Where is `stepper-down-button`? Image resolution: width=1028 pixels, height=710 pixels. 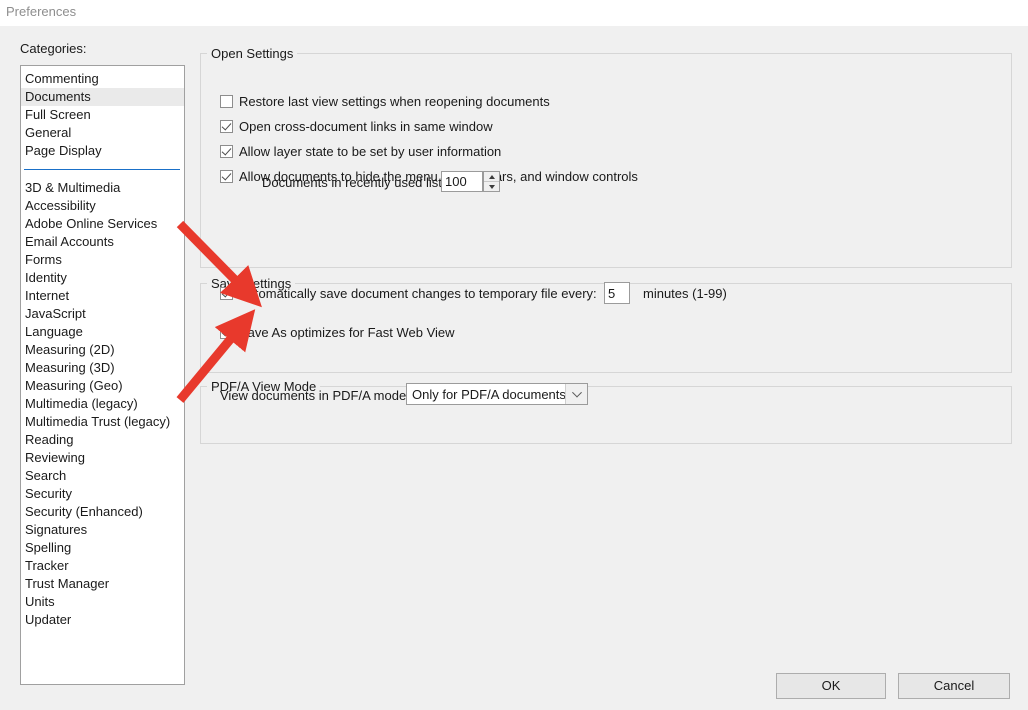
stepper-down-button is located at coordinates (491, 186).